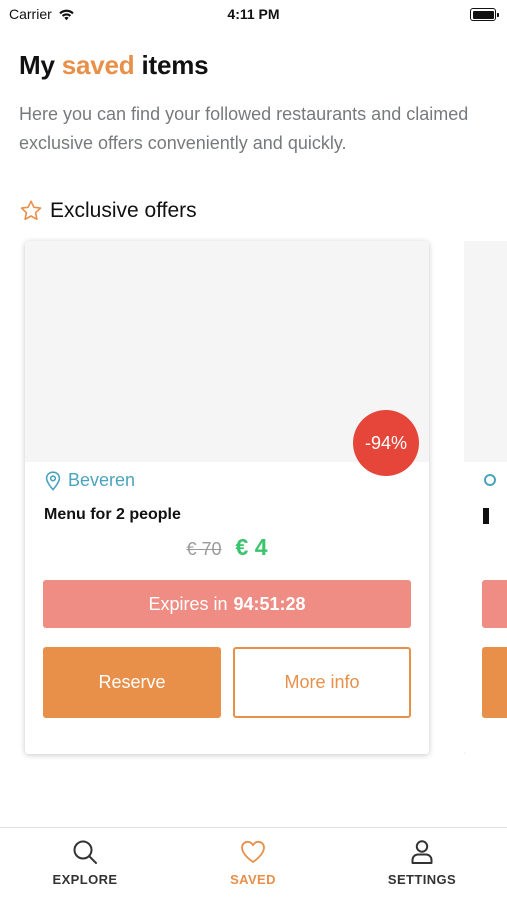 The width and height of the screenshot is (507, 900). I want to click on expires-label: Expires in, so click(188, 603).